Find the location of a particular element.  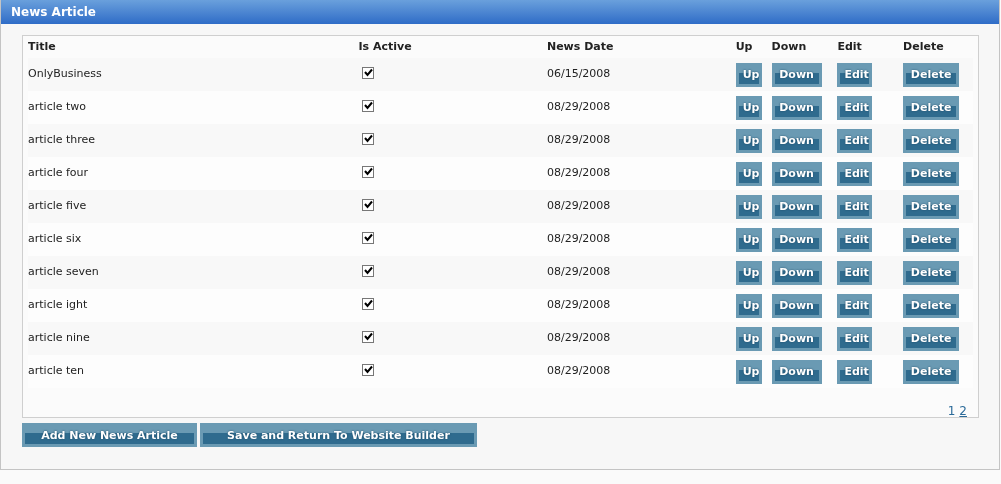

add-article-button: Add New News Article is located at coordinates (109, 435).